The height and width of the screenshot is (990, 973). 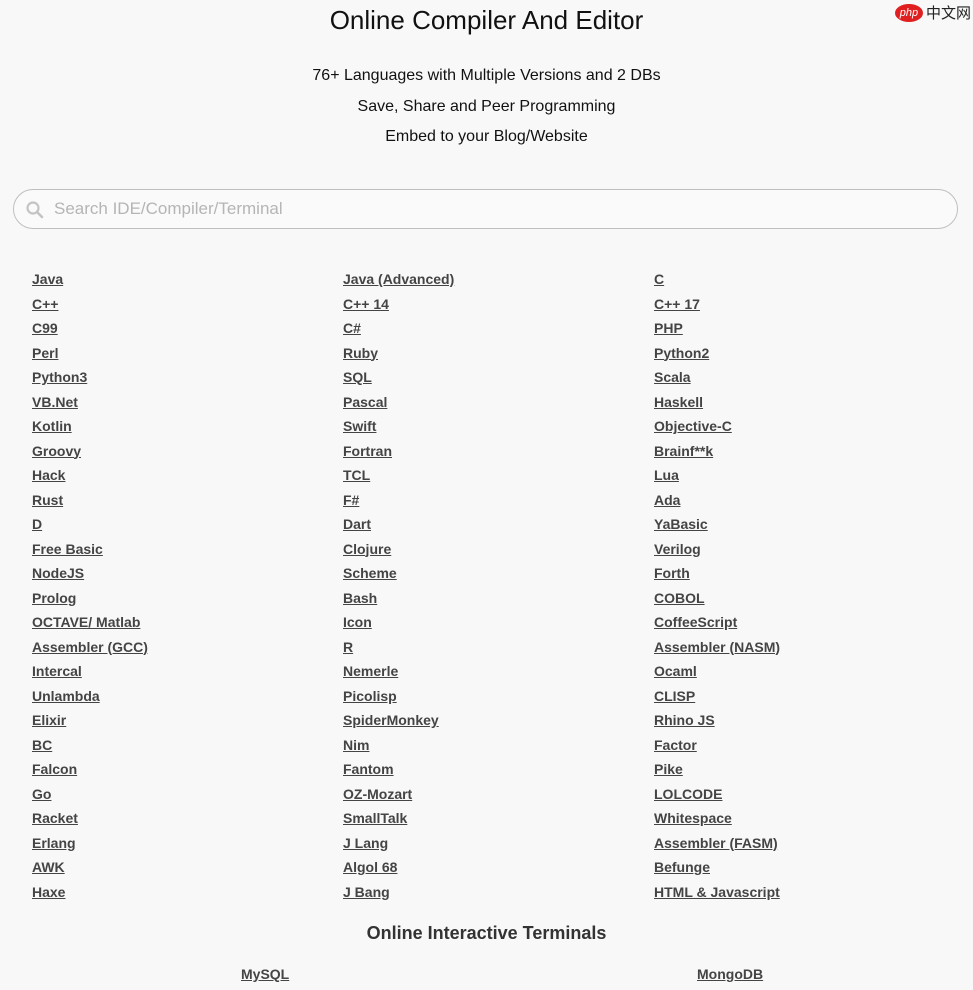 I want to click on tagline-share: Save, Share and Peer Programming, so click(x=486, y=106).